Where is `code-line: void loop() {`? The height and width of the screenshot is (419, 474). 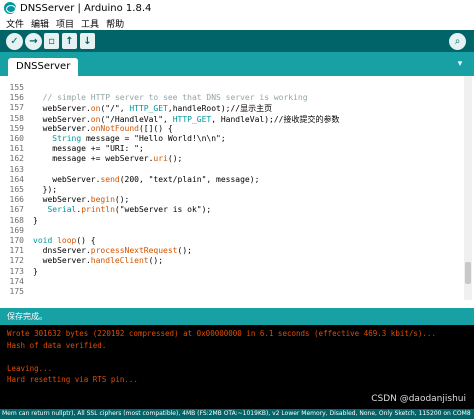 code-line: void loop() { is located at coordinates (64, 240).